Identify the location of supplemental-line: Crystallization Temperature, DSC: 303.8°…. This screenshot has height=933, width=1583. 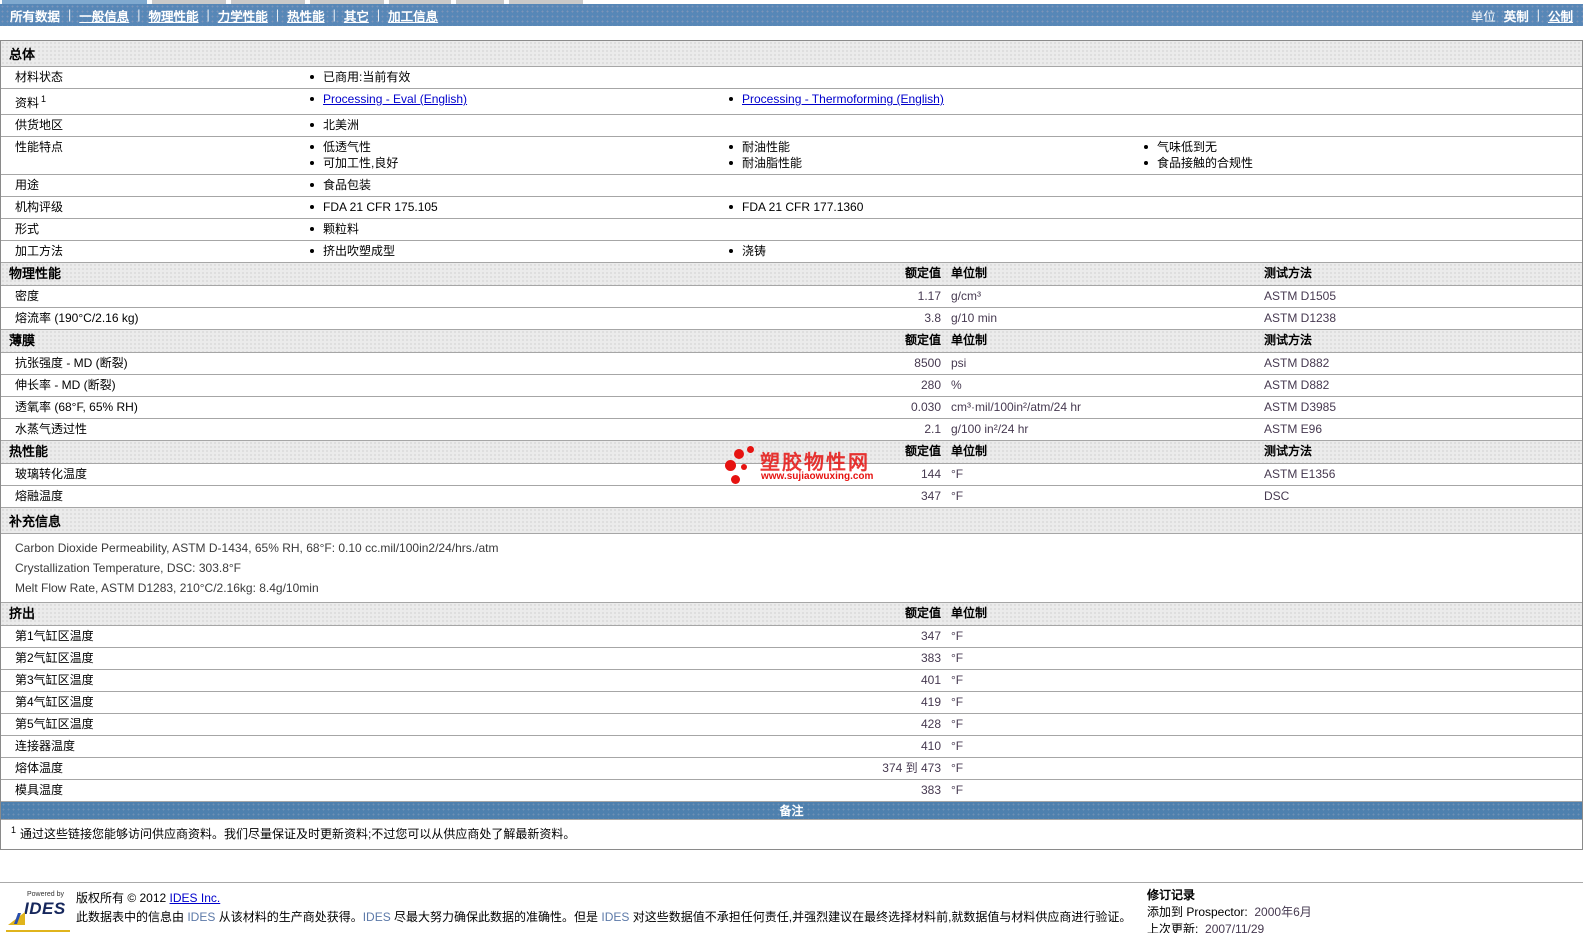
(128, 568).